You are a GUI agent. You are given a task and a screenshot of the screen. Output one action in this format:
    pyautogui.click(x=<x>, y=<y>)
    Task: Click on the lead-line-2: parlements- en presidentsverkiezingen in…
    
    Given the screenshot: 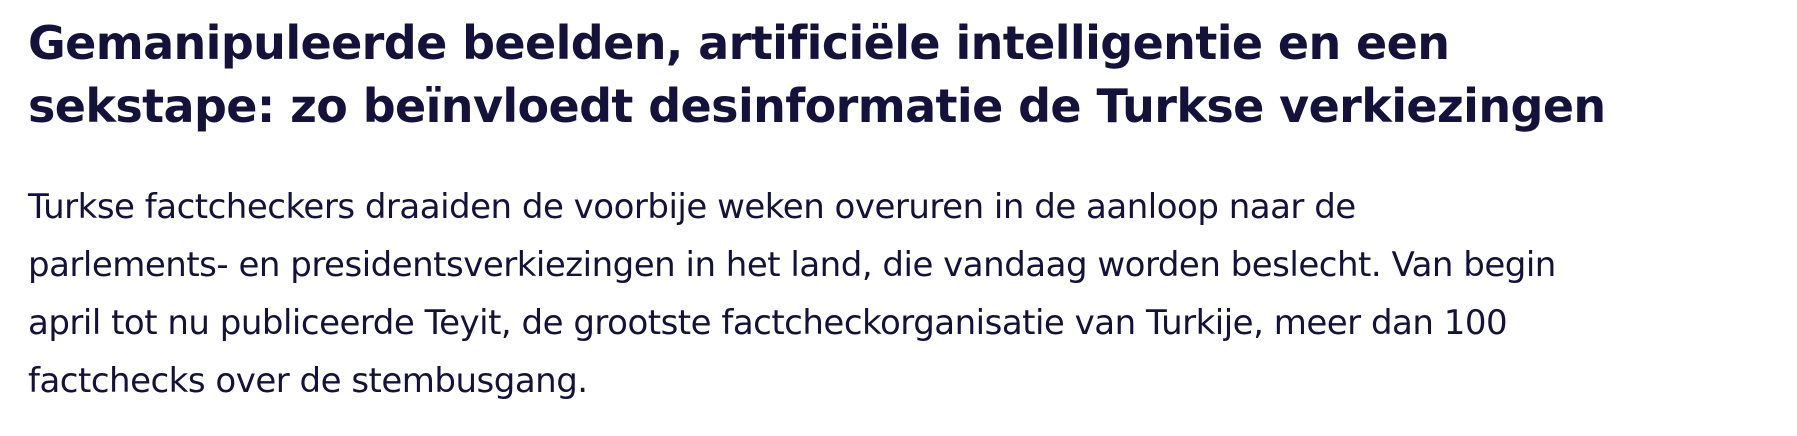 What is the action you would take?
    pyautogui.click(x=792, y=265)
    